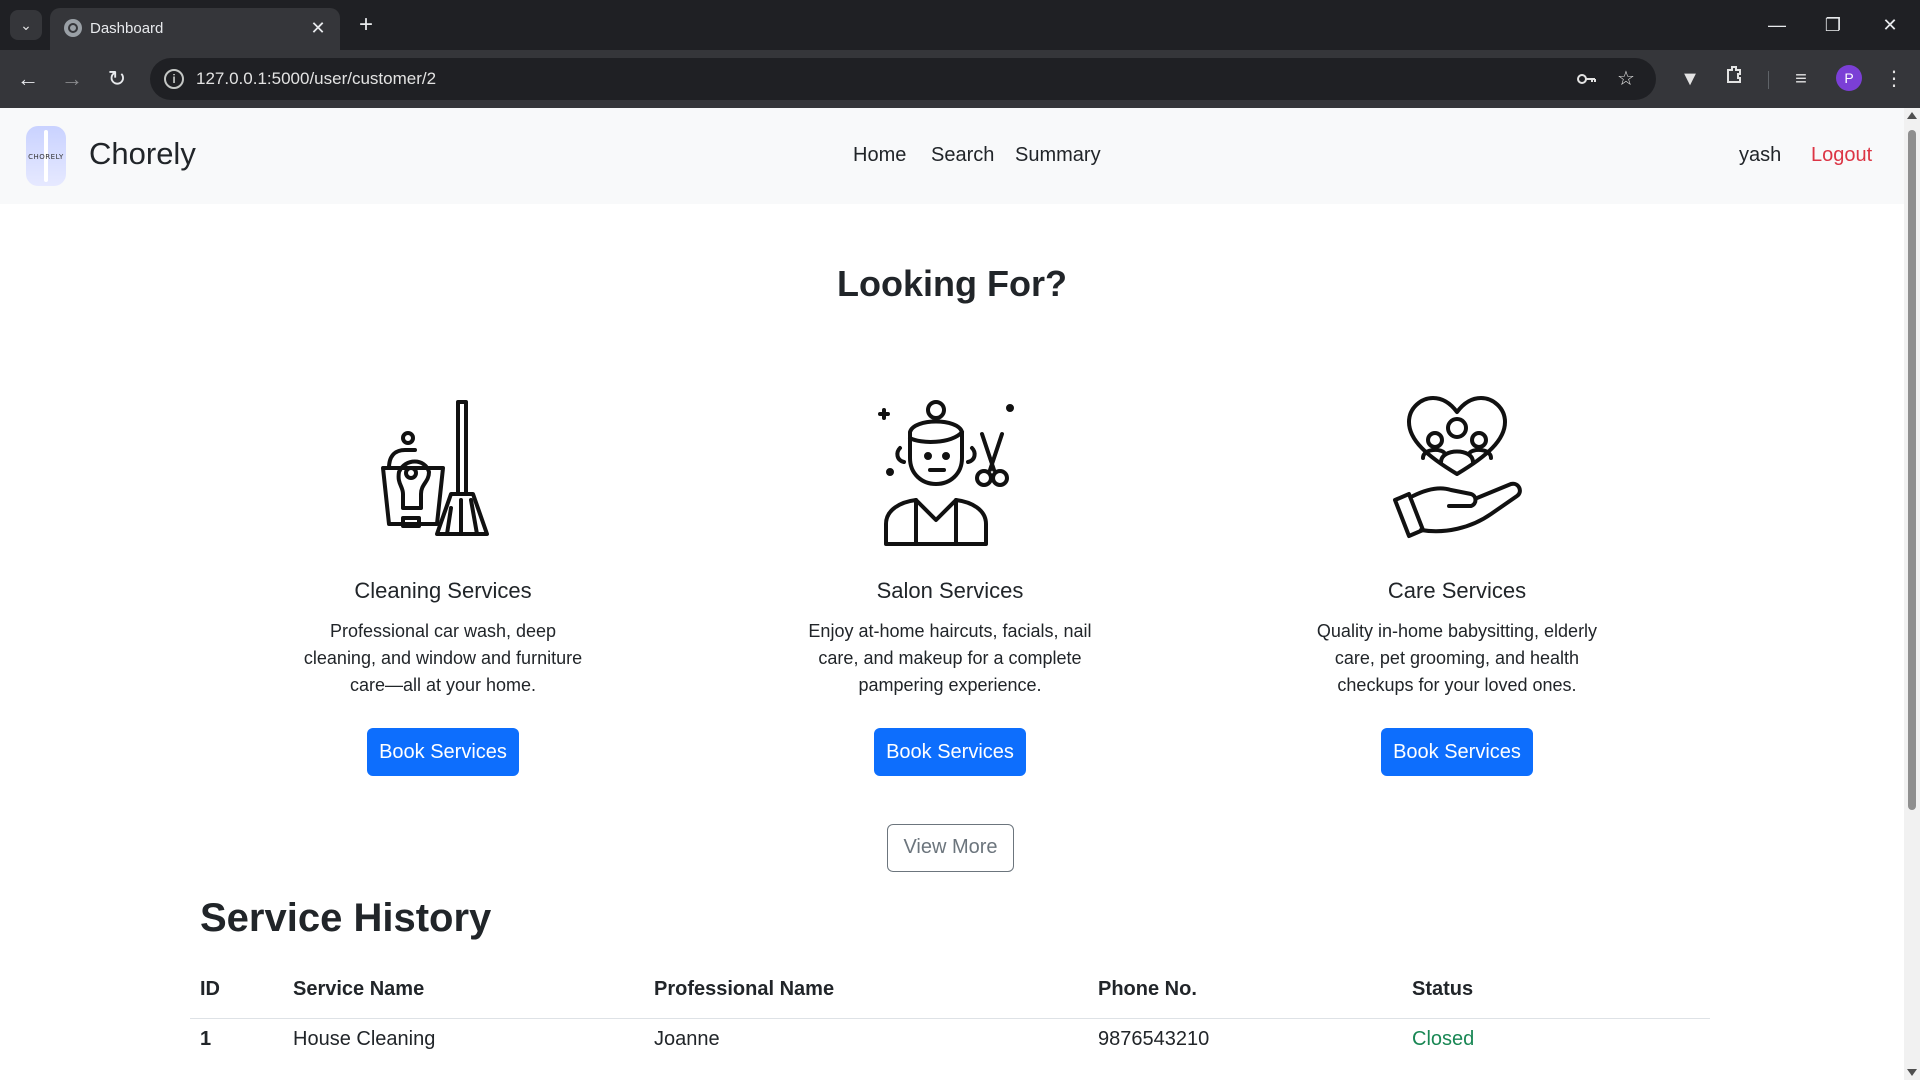 The height and width of the screenshot is (1080, 1920). I want to click on minimize-icon: —, so click(1777, 25).